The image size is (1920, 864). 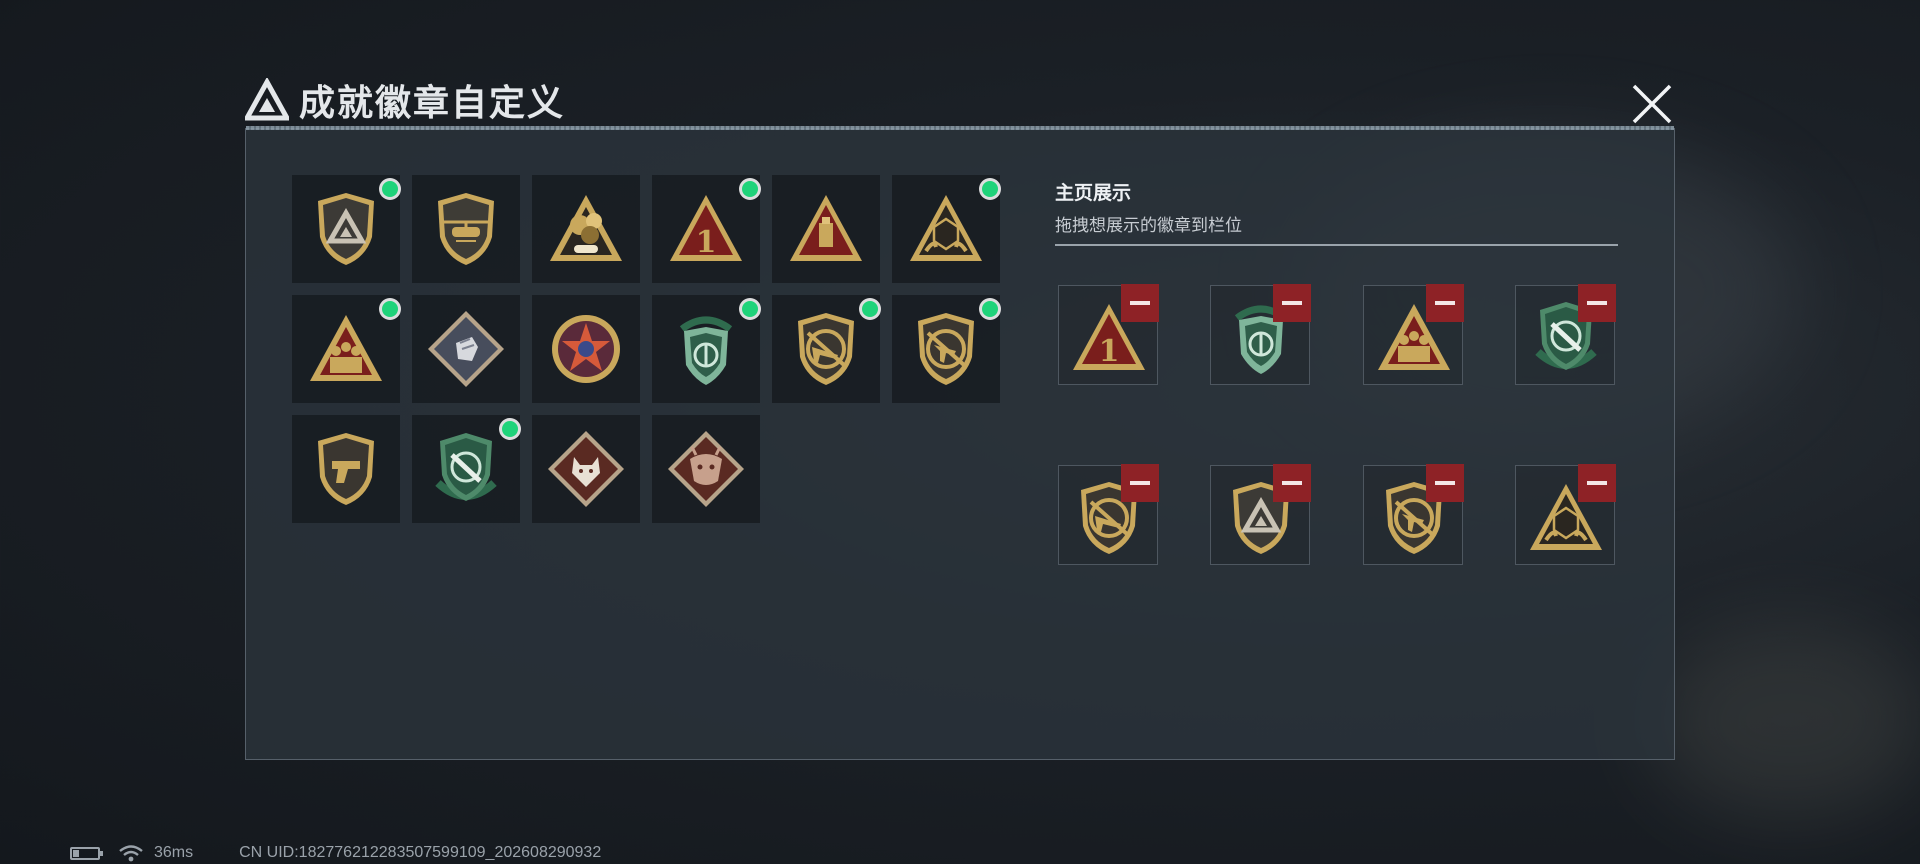 What do you see at coordinates (432, 103) in the screenshot?
I see `page-title: 成就徽章自定义` at bounding box center [432, 103].